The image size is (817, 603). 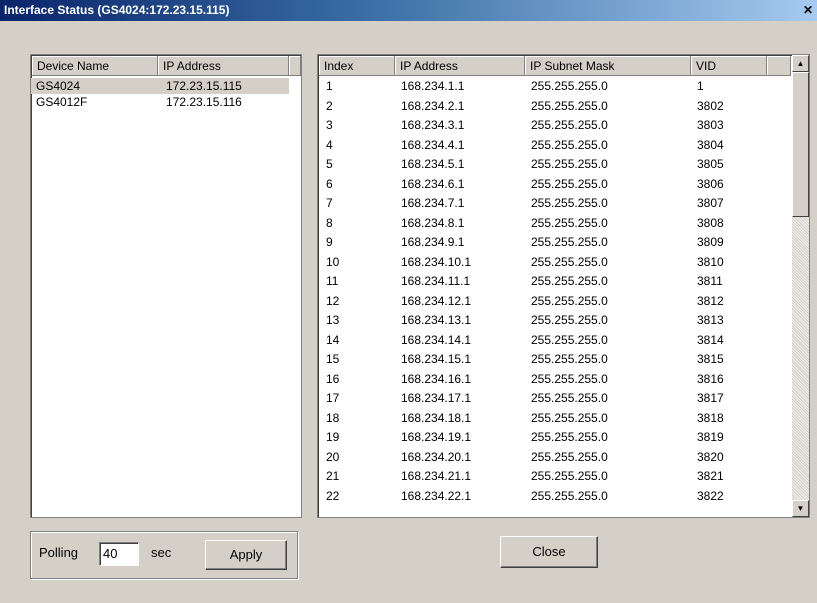 I want to click on device-name-column-header: Device Name, so click(x=95, y=66).